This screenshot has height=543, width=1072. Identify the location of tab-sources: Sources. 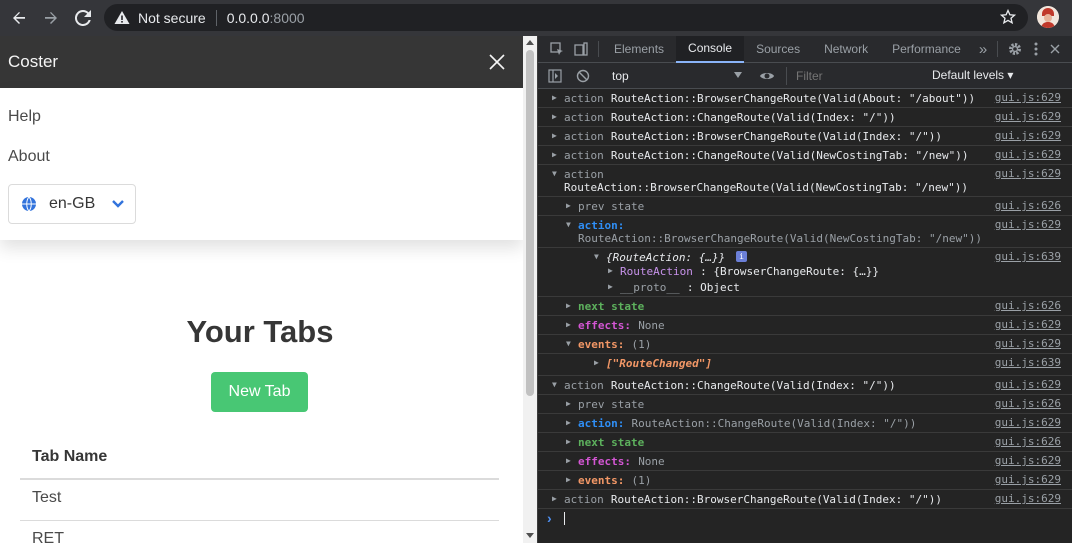
(778, 49).